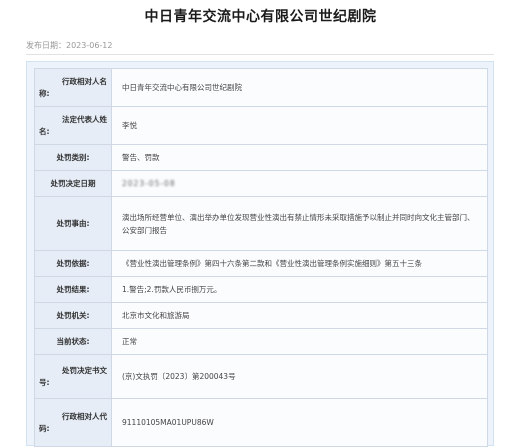  What do you see at coordinates (260, 54) in the screenshot?
I see `title-divider` at bounding box center [260, 54].